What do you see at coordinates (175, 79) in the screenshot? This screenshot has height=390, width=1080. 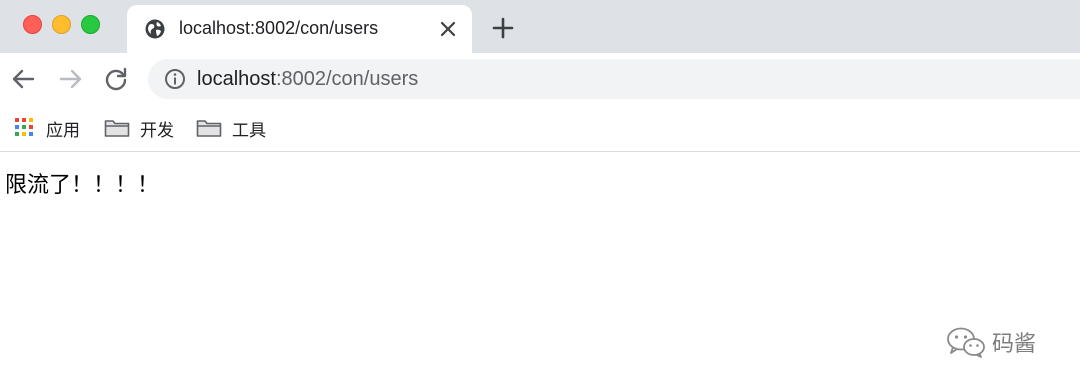 I see `info-icon` at bounding box center [175, 79].